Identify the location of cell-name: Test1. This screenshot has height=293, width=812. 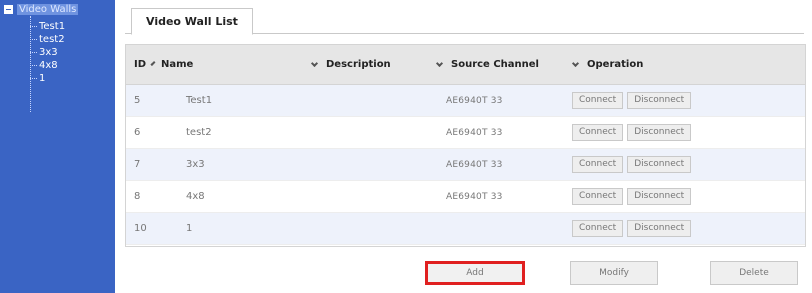
(199, 100).